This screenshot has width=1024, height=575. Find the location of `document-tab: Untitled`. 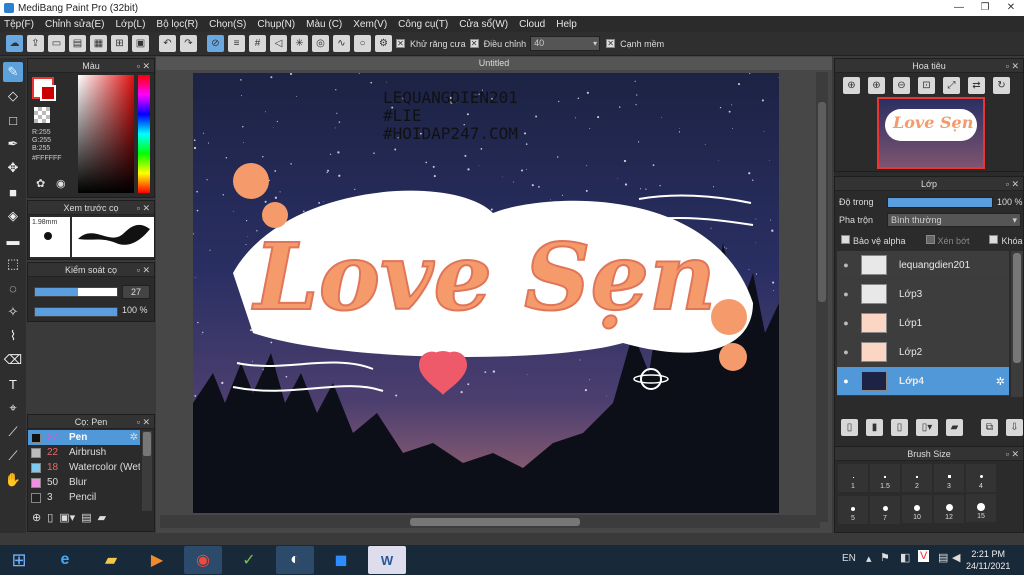

document-tab: Untitled is located at coordinates (494, 63).